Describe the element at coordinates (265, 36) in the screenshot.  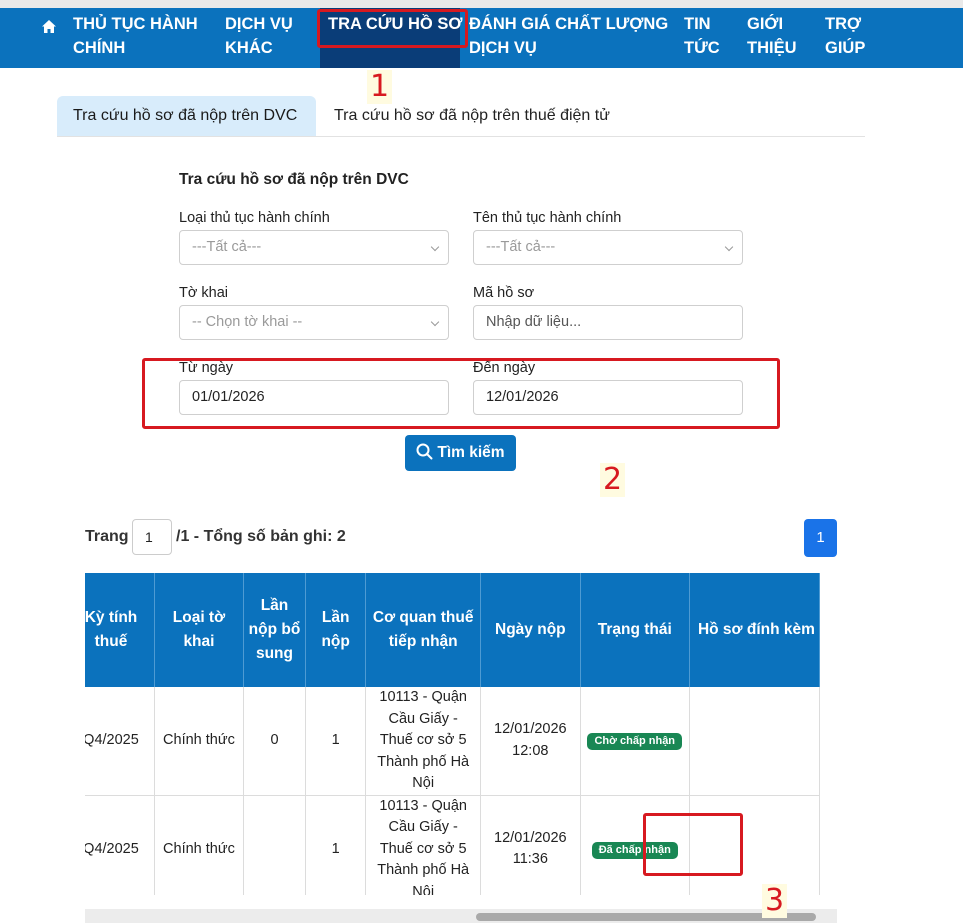
I see `nav-dich-vu-khac: DỊCH VỤ KHÁC` at that location.